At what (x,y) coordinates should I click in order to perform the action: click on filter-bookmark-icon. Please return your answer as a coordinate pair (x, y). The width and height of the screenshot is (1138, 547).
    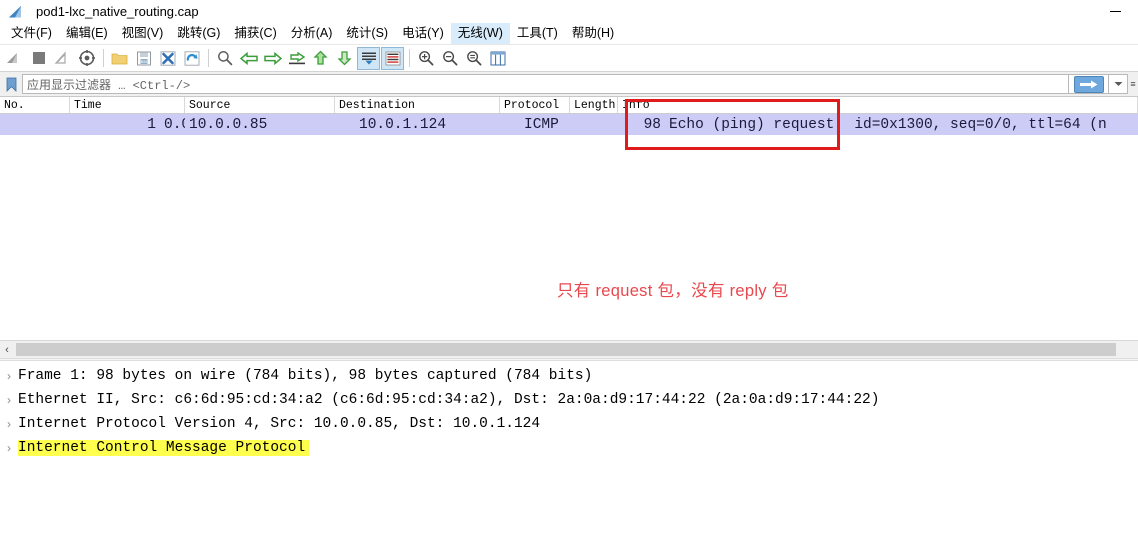
    Looking at the image, I should click on (11, 84).